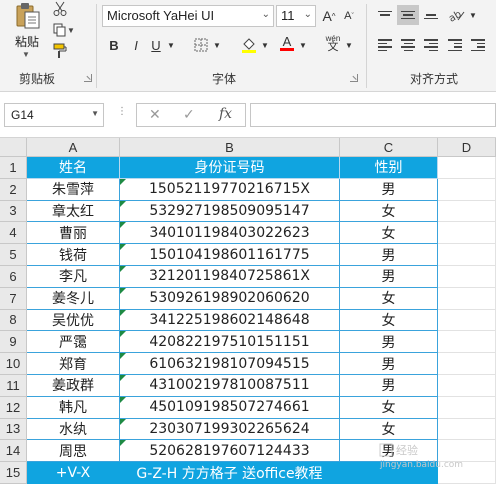 This screenshot has width=496, height=488. I want to click on underline-button: U, so click(156, 45).